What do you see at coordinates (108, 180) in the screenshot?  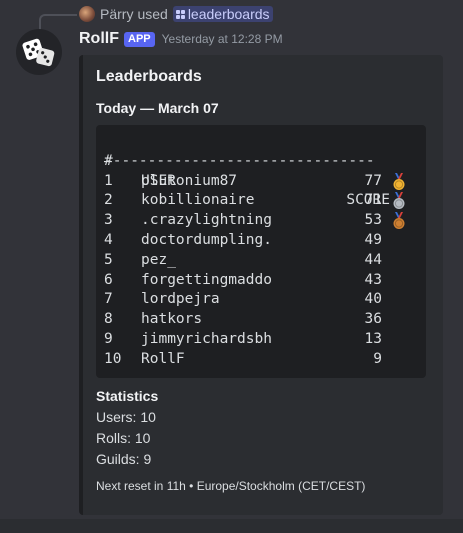 I see `row-rank: 1` at bounding box center [108, 180].